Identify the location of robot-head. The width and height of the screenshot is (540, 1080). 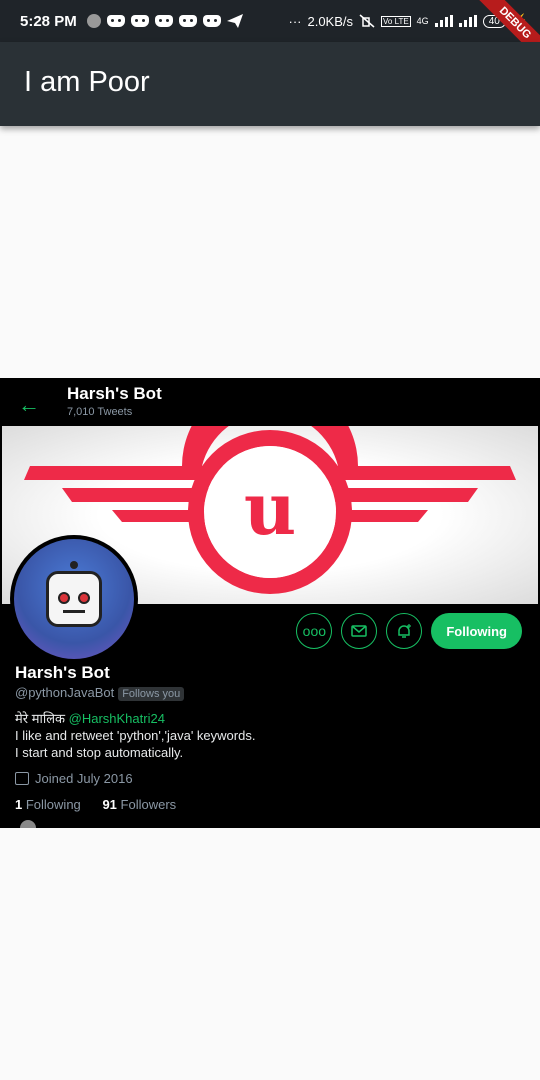
(74, 599).